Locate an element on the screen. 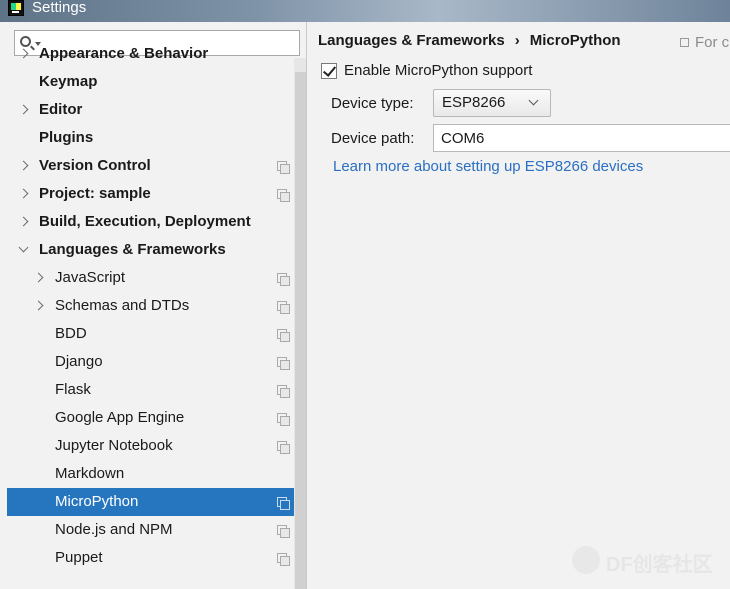 The image size is (730, 589). sidebar-item-label: Editor is located at coordinates (61, 109).